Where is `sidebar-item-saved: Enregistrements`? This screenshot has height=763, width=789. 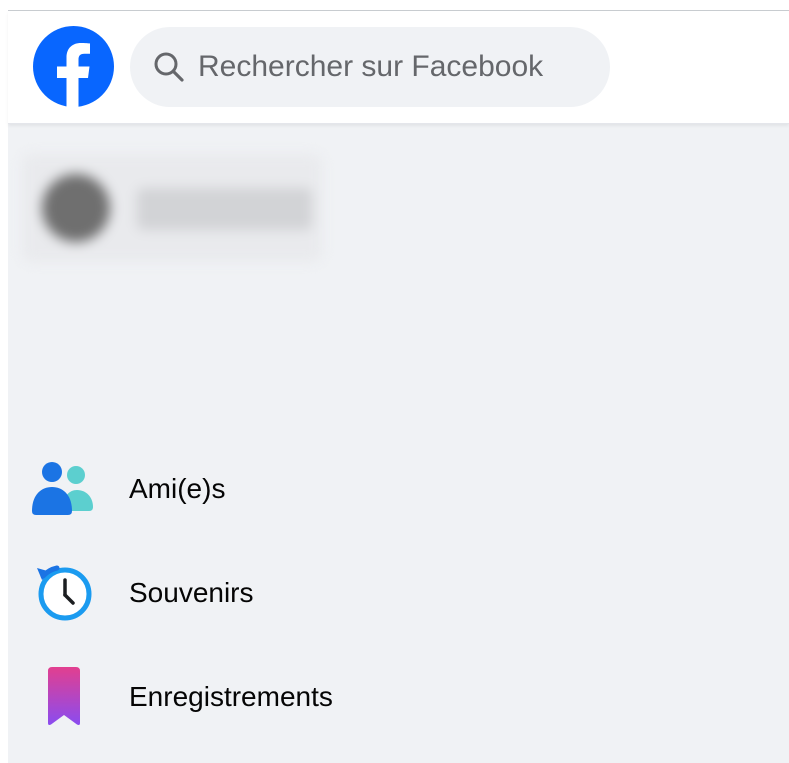
sidebar-item-saved: Enregistrements is located at coordinates (259, 697).